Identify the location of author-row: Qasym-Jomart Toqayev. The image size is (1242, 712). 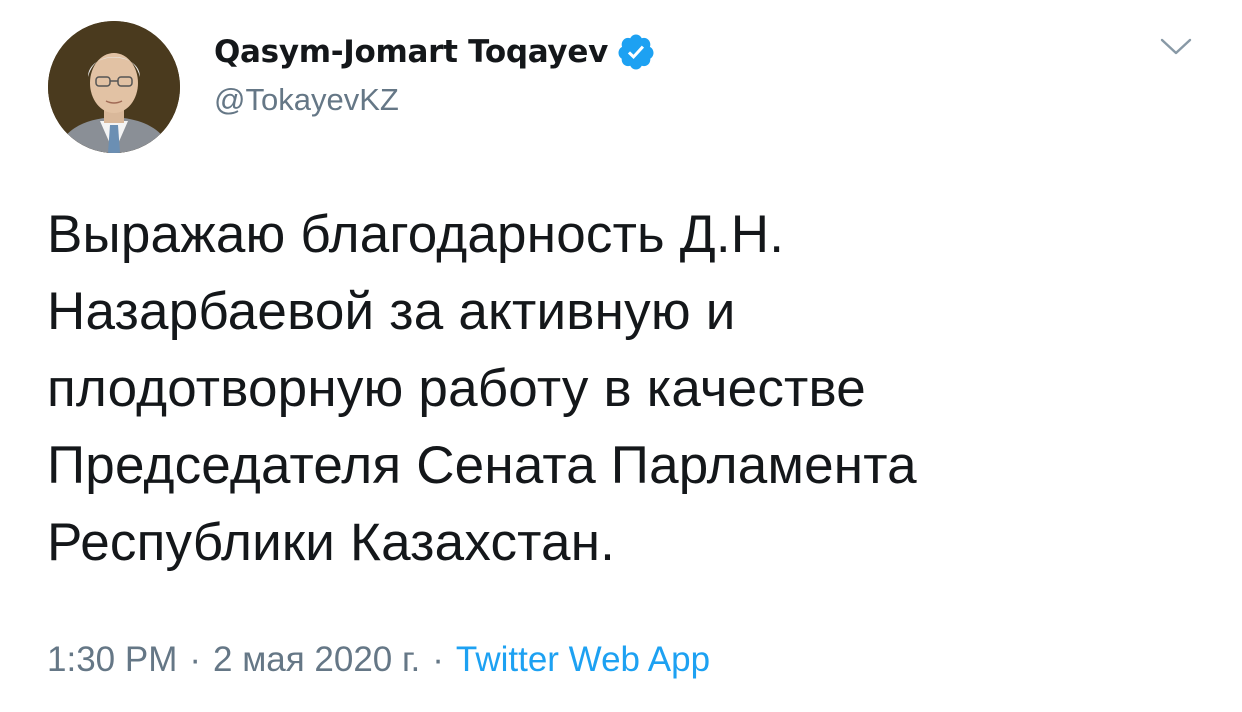
(435, 52).